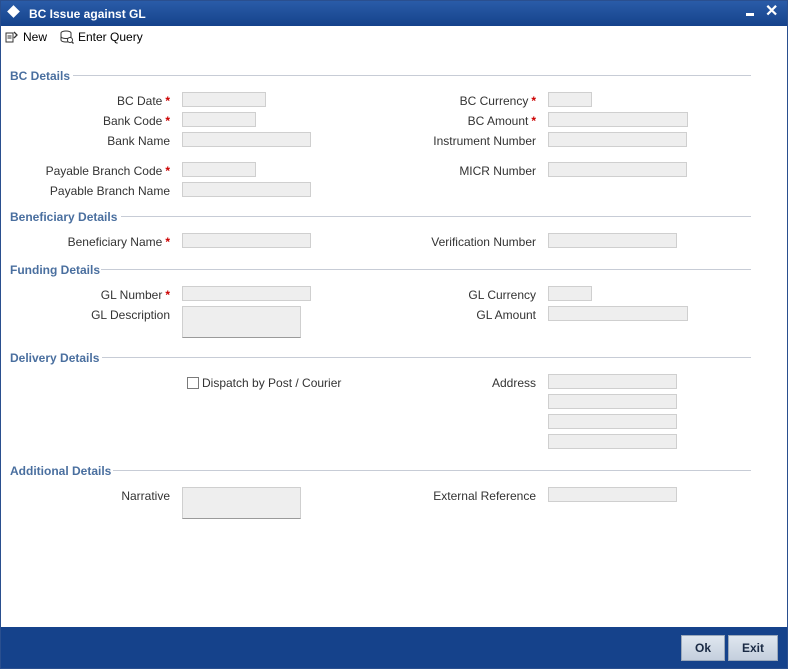  Describe the element at coordinates (513, 383) in the screenshot. I see `address-label: Address` at that location.